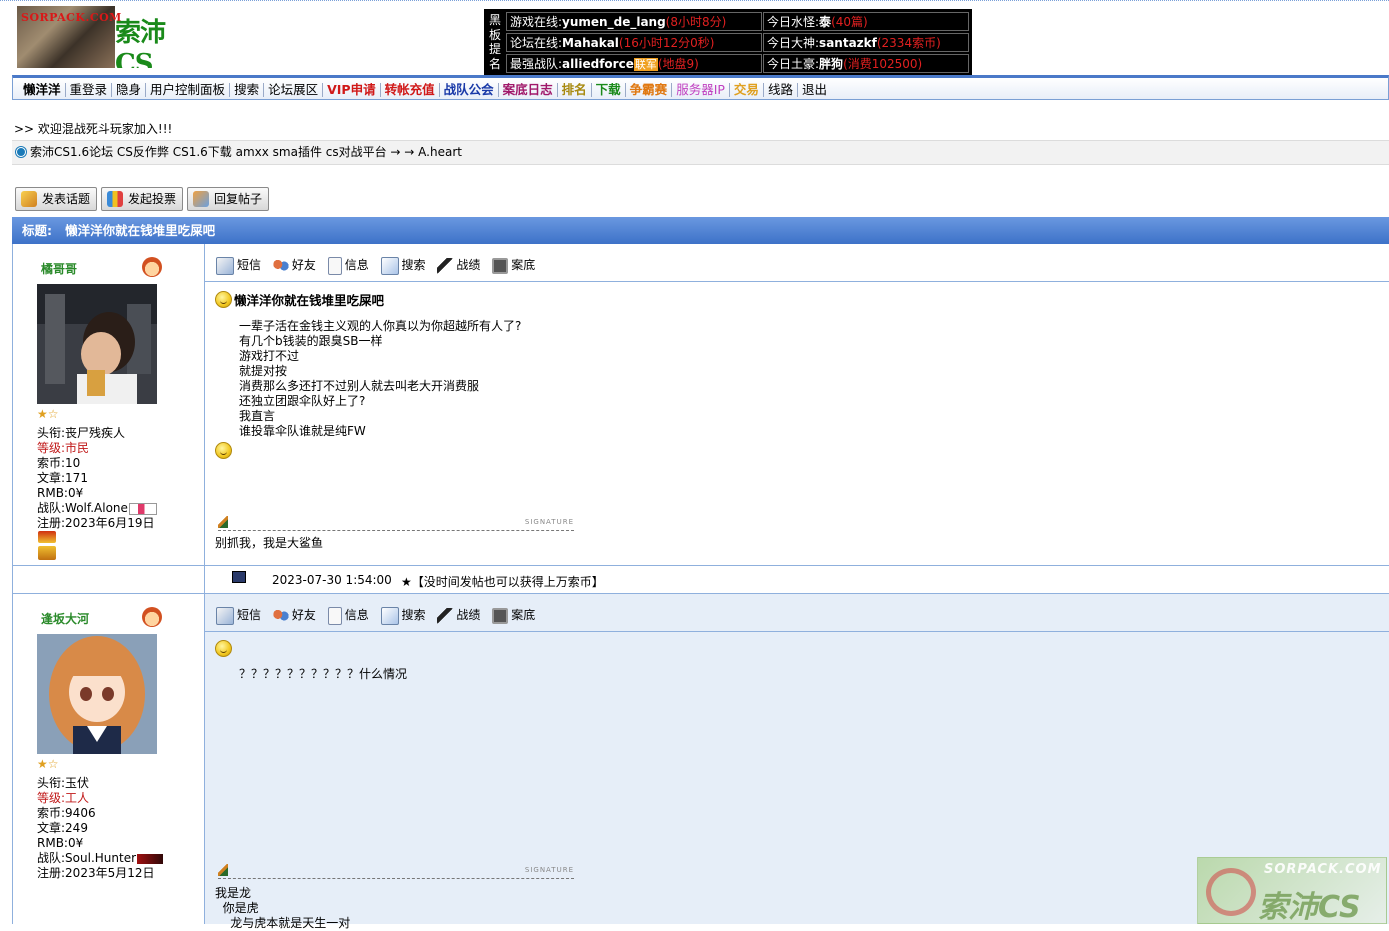 The height and width of the screenshot is (931, 1389). Describe the element at coordinates (1292, 891) in the screenshot. I see `site-watermark: SORPACK.COM 索沛CS` at that location.